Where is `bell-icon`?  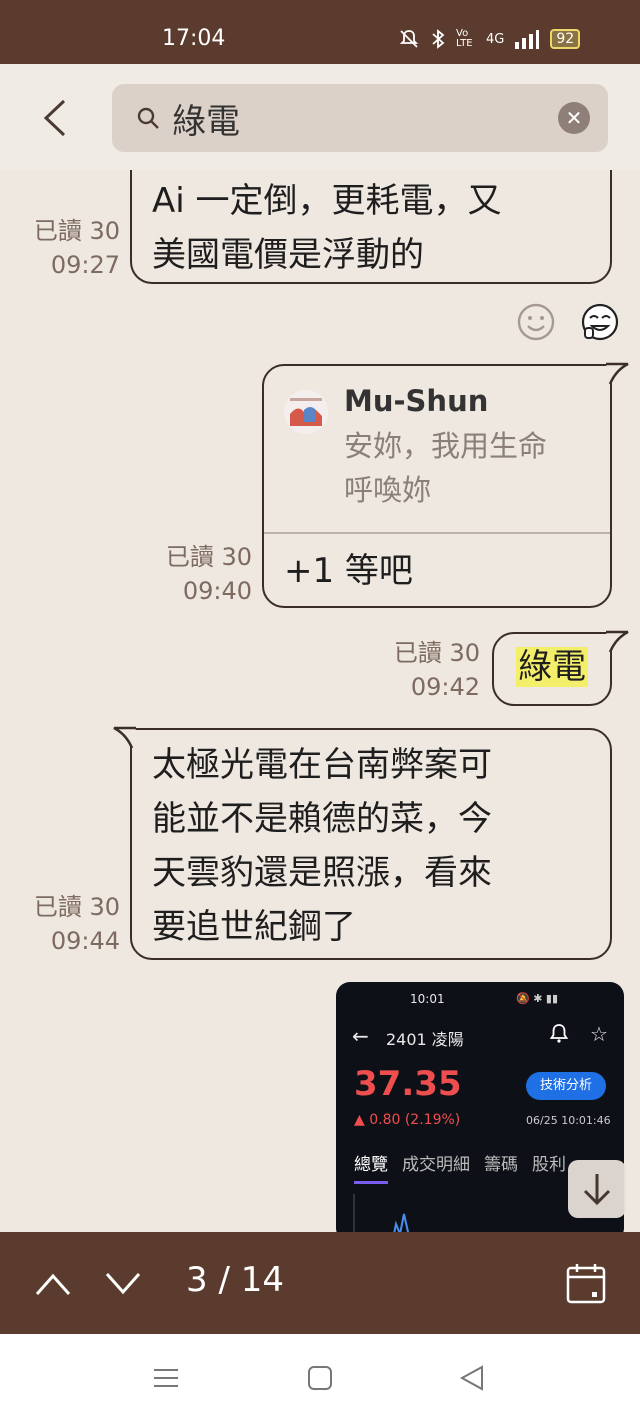 bell-icon is located at coordinates (559, 1033).